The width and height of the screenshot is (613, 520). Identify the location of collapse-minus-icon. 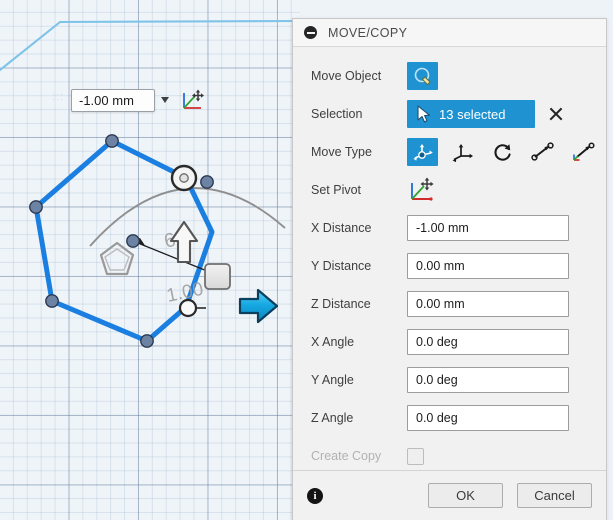
(310, 32).